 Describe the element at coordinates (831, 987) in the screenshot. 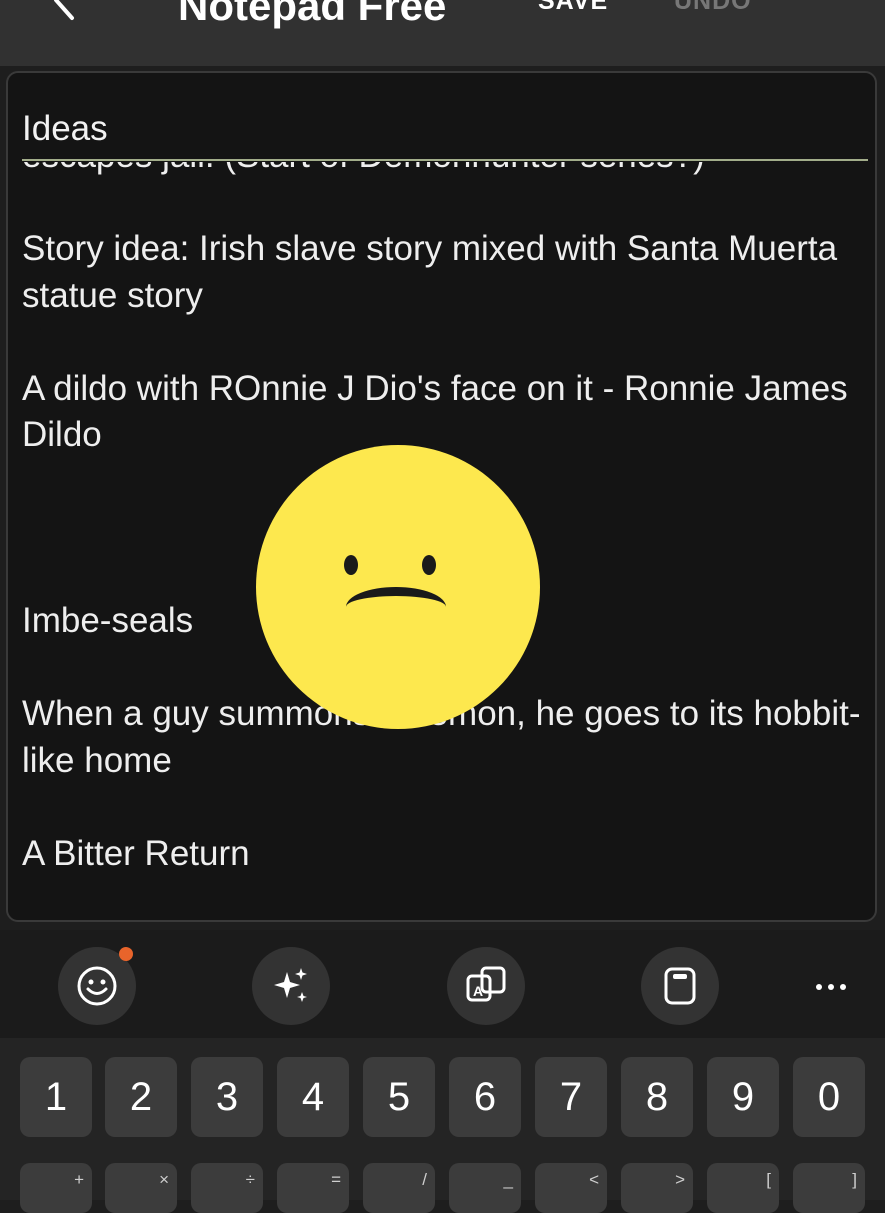

I see `more-options-icon` at that location.